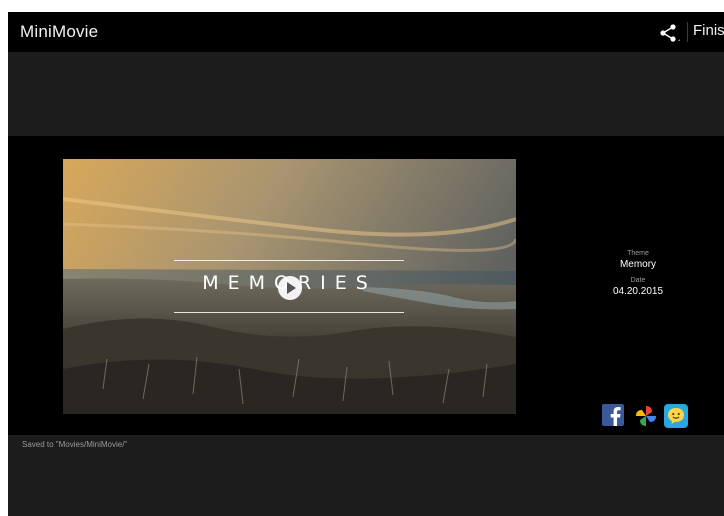 The image size is (724, 516). I want to click on movie-info: Theme Memory Date 04.20.2015, so click(638, 276).